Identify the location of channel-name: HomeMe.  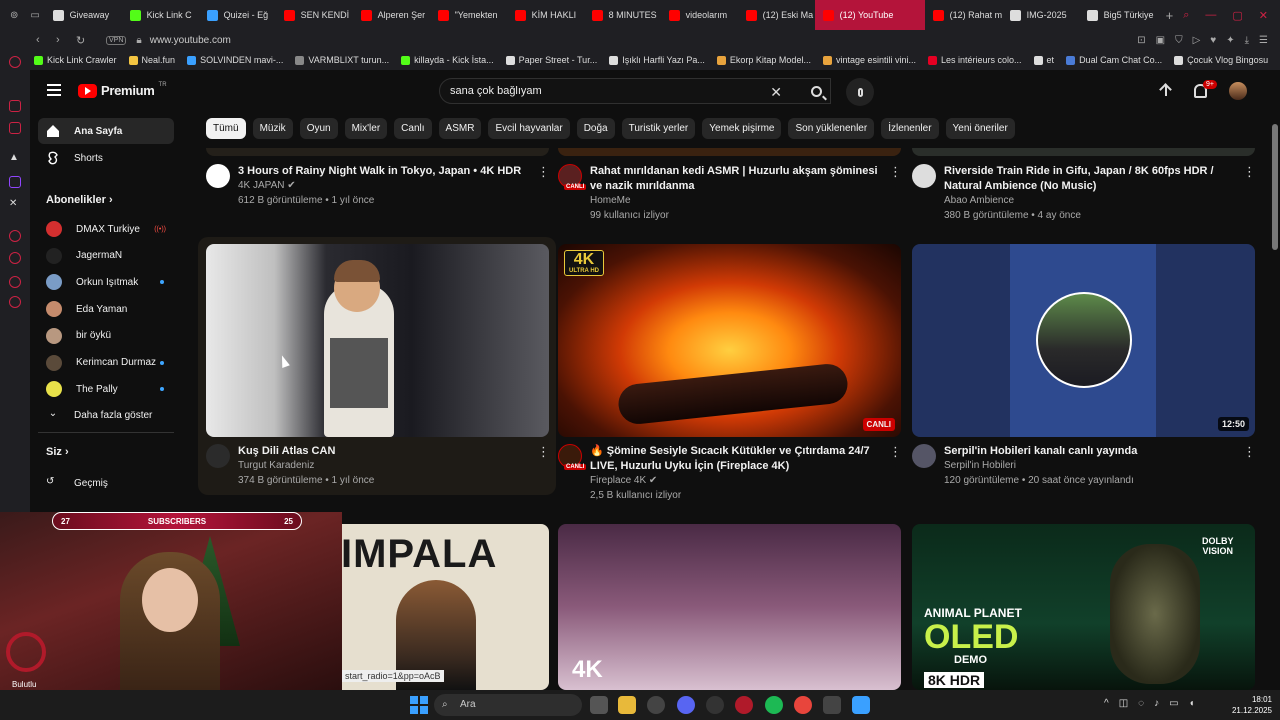
(610, 200).